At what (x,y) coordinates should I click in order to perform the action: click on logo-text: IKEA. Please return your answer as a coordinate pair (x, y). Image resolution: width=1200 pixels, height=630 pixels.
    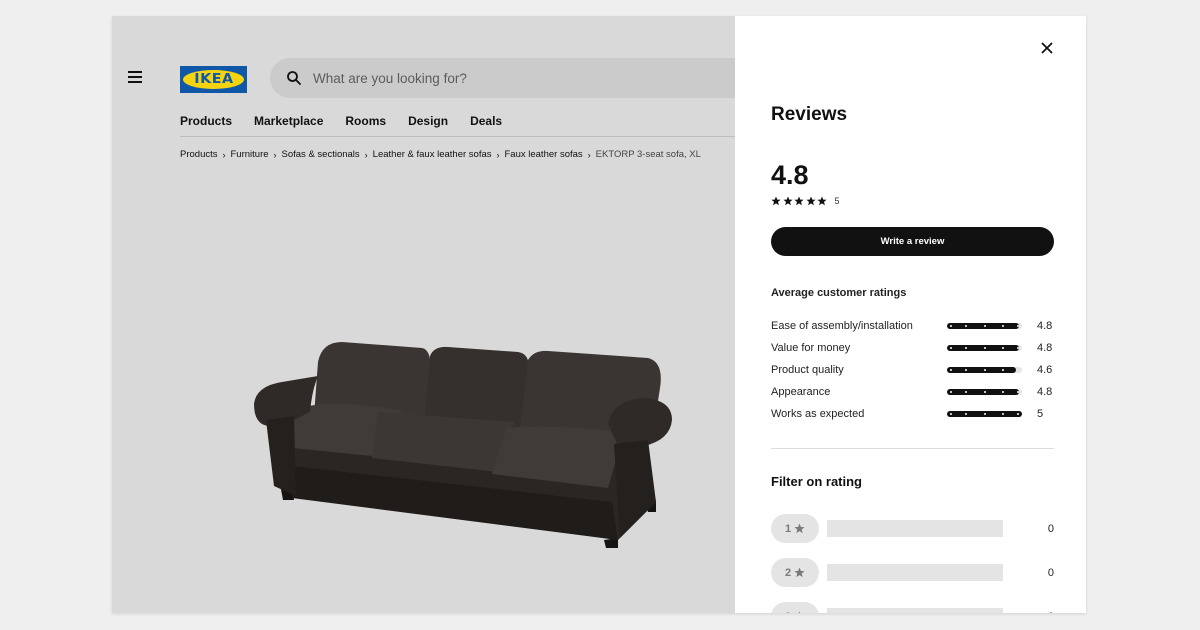
    Looking at the image, I should click on (213, 79).